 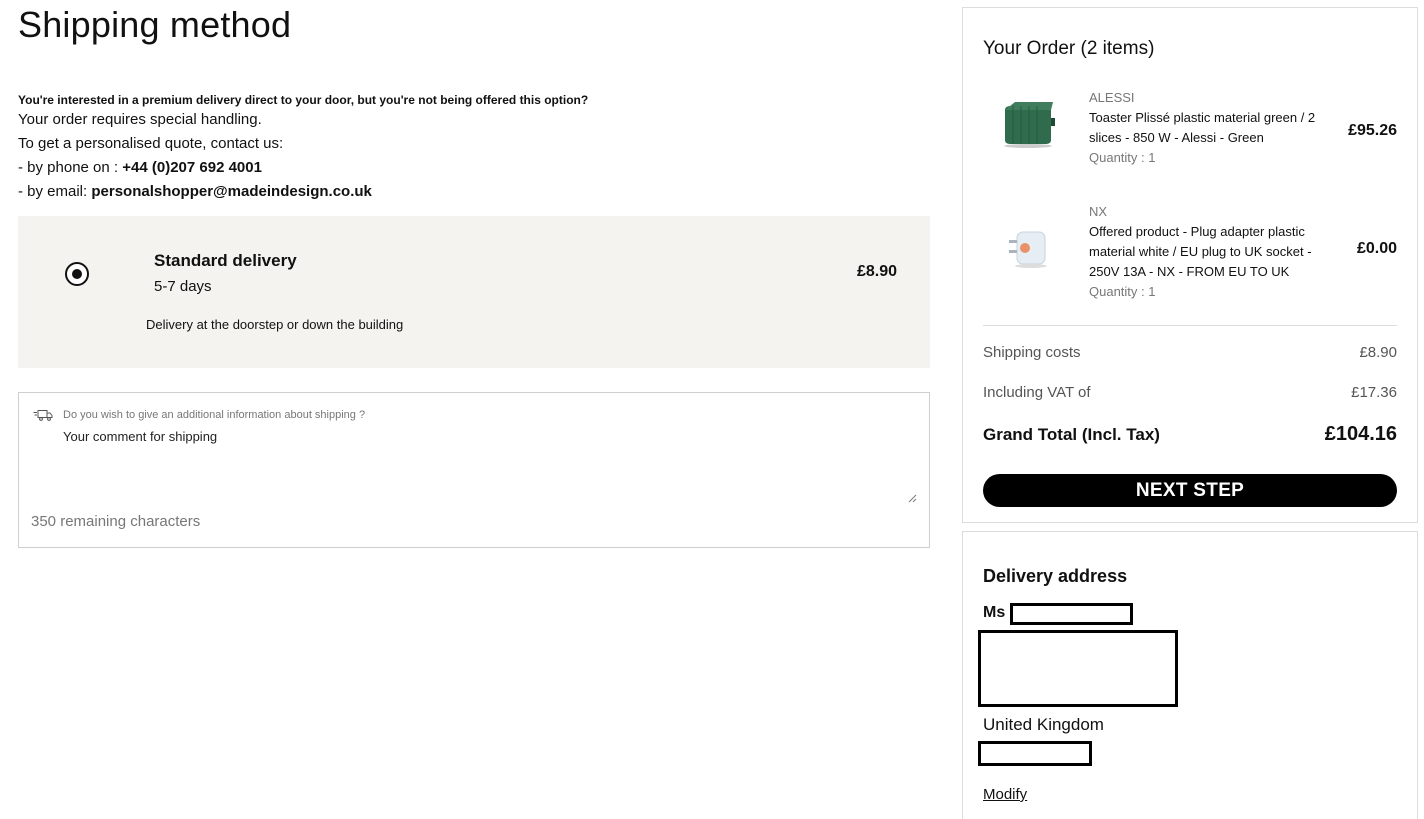 What do you see at coordinates (1043, 724) in the screenshot?
I see `address-country: United Kingdom` at bounding box center [1043, 724].